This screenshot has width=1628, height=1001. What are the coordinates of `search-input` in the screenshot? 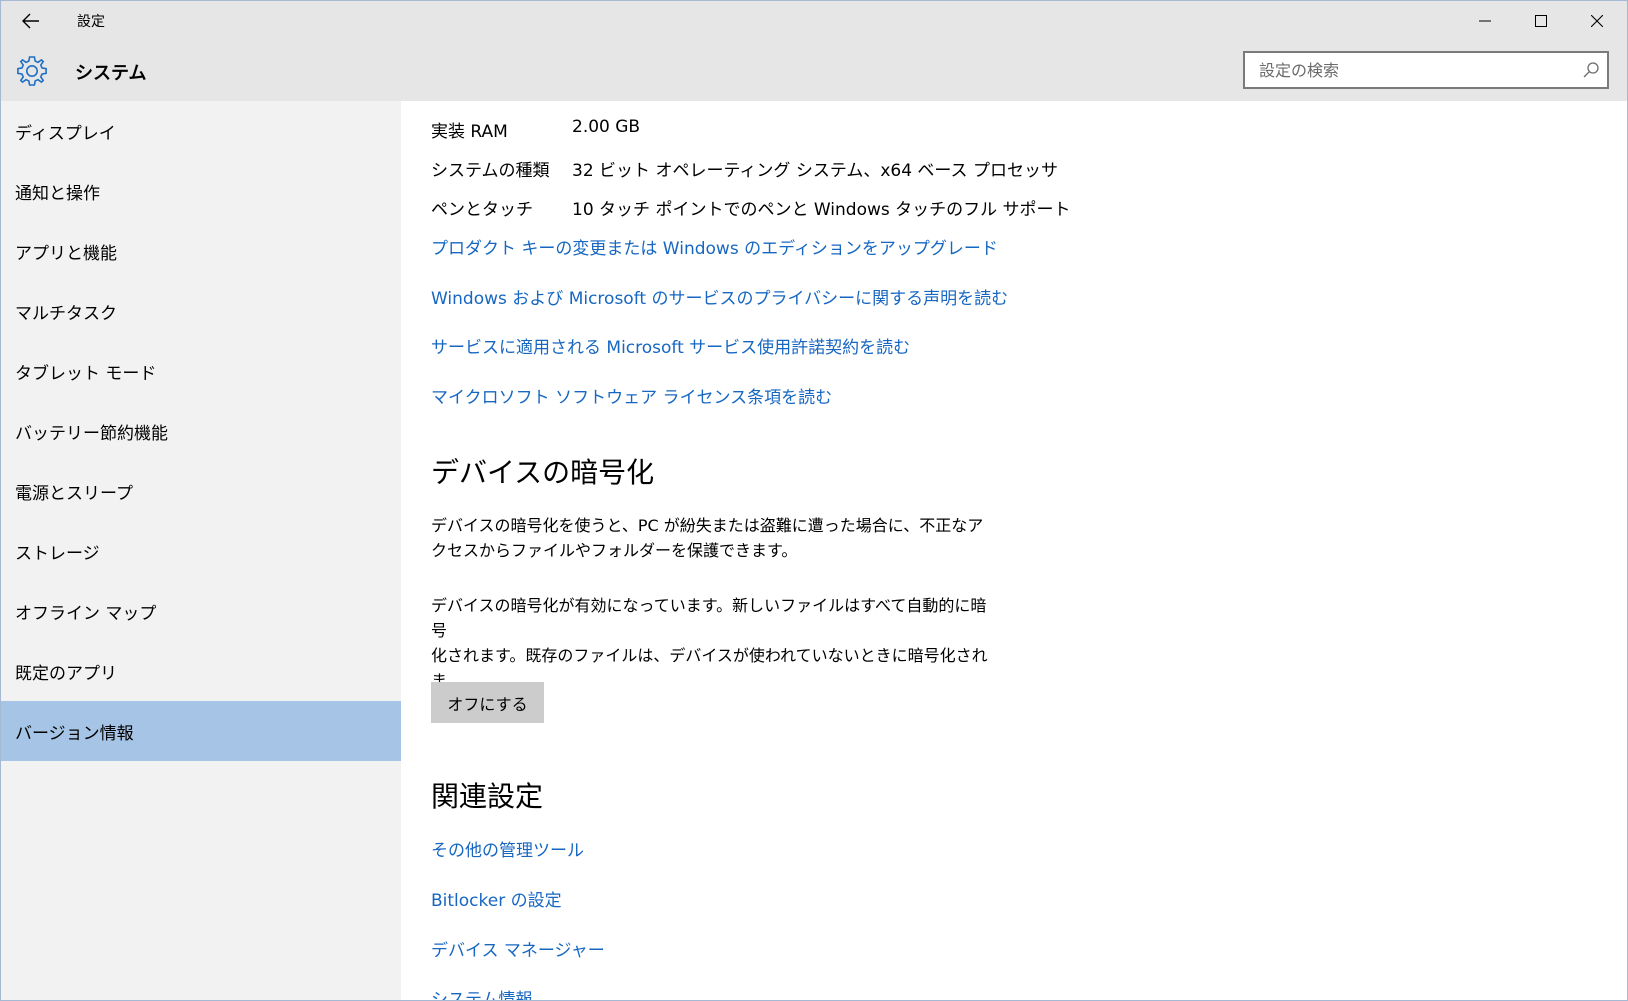 It's located at (1412, 70).